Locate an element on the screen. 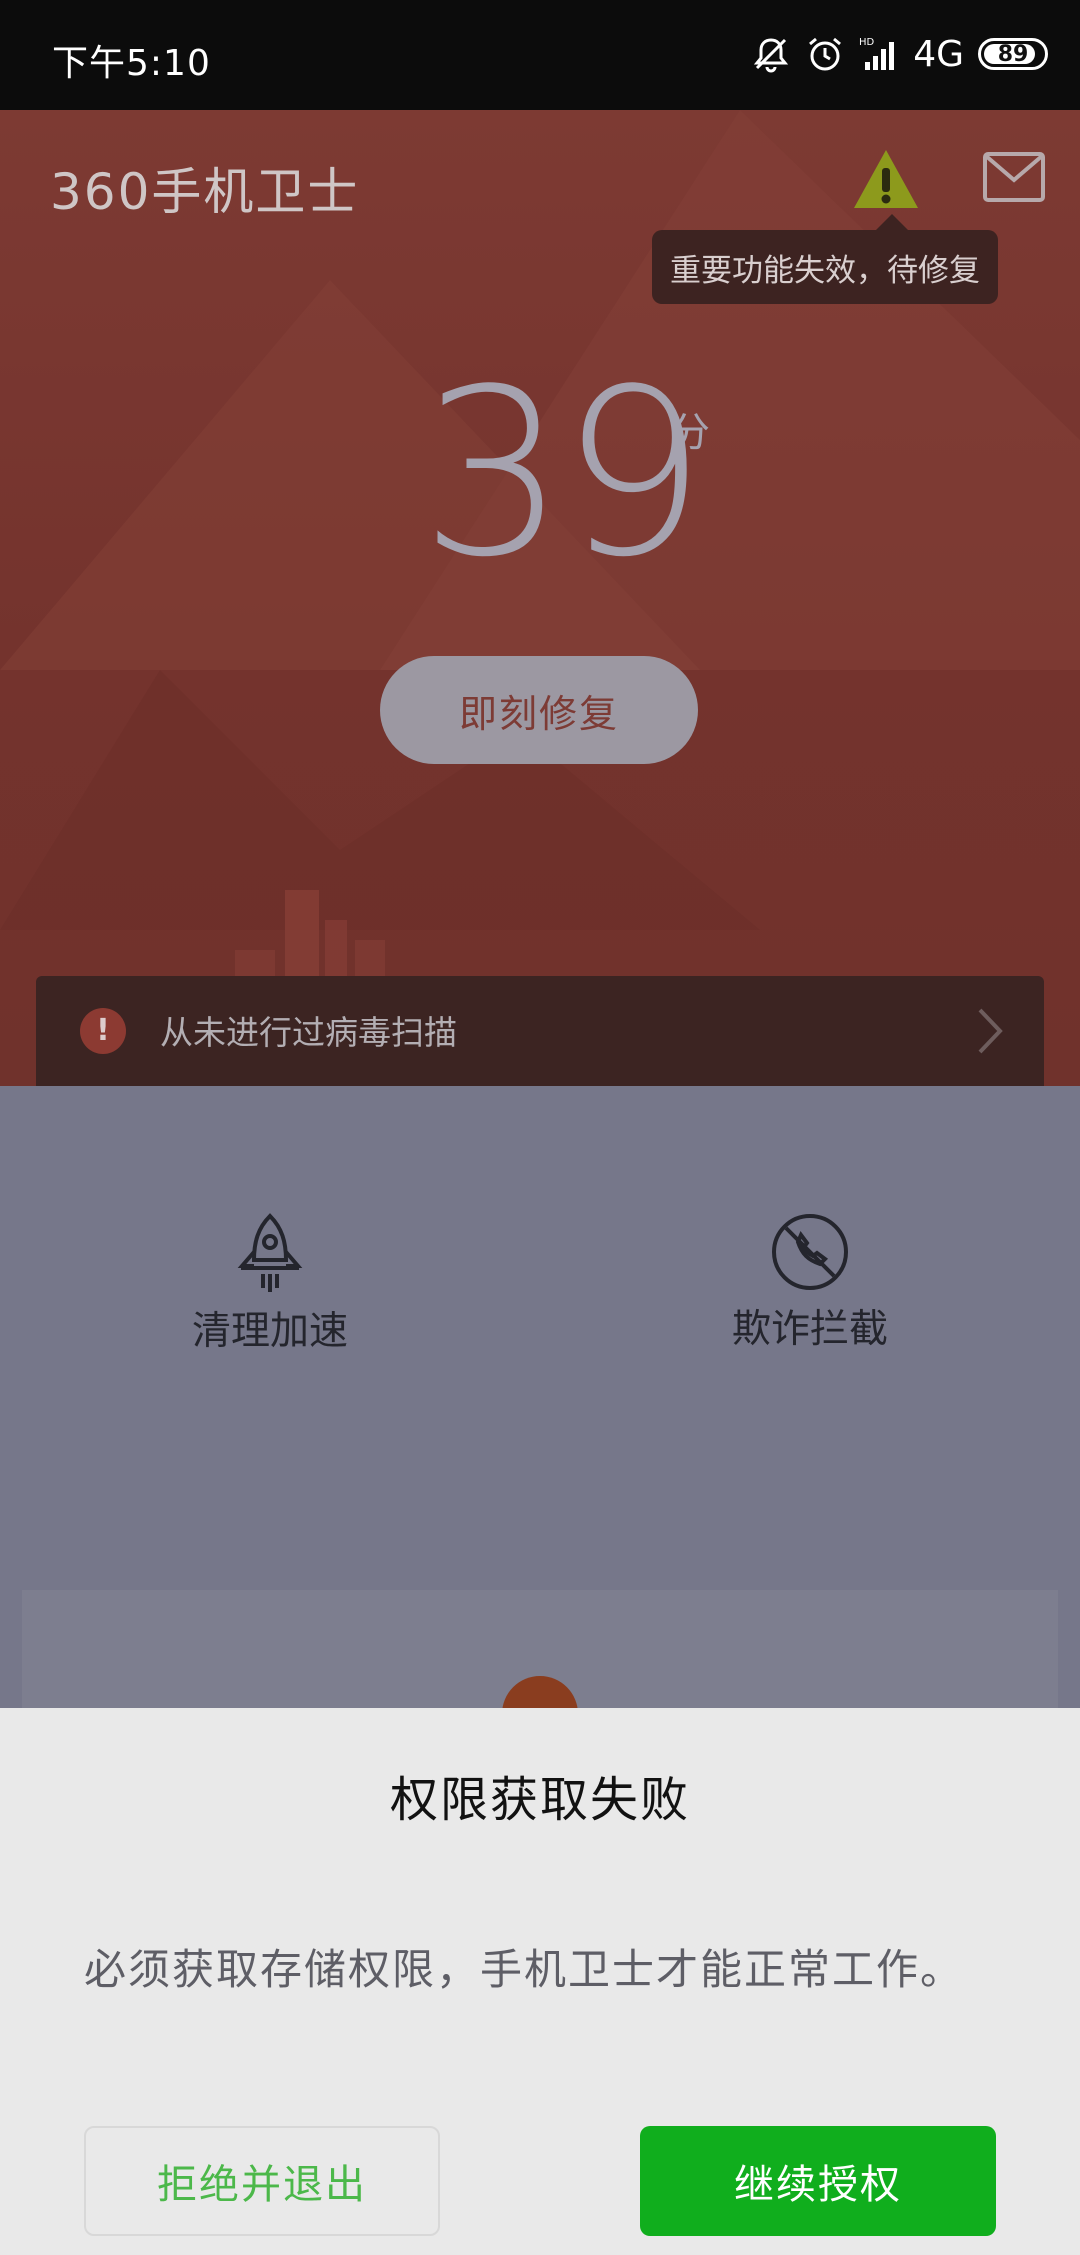  alert-text: 从未进行过病毒扫描 is located at coordinates (308, 1032).